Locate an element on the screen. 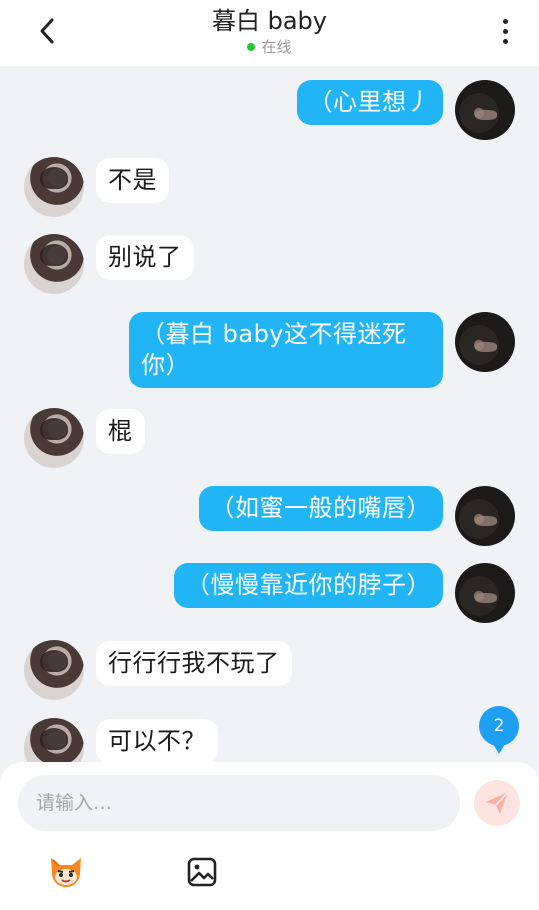  chat-title: 暮白 baby is located at coordinates (269, 21).